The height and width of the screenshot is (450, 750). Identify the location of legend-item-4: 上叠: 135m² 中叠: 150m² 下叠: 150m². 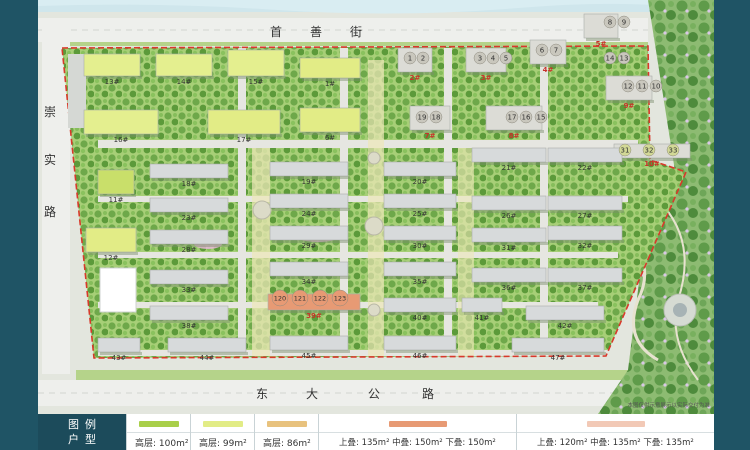
(417, 432).